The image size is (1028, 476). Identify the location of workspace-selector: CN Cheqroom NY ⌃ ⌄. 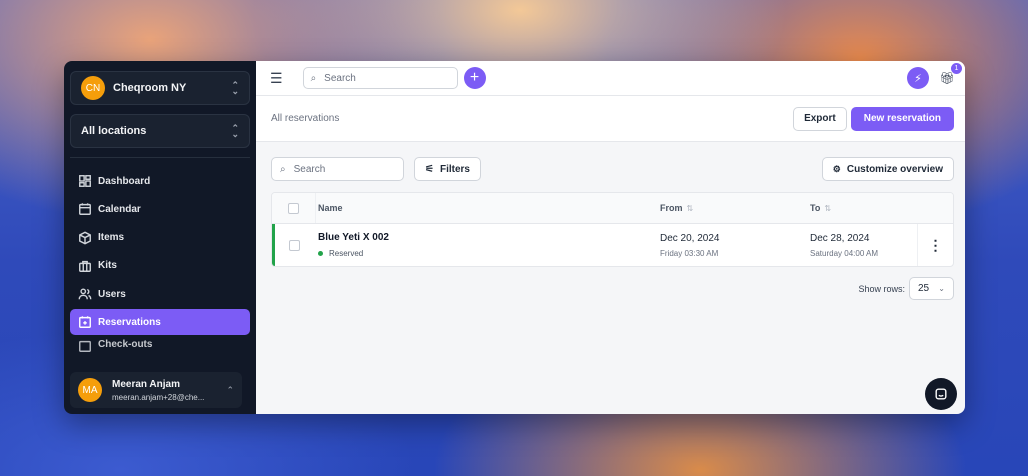
(160, 88).